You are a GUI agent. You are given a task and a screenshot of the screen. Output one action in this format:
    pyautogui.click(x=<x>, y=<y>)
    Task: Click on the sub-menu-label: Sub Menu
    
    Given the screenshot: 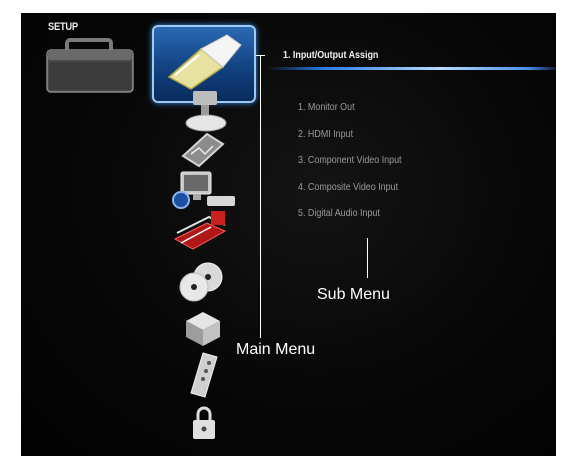 What is the action you would take?
    pyautogui.click(x=353, y=294)
    